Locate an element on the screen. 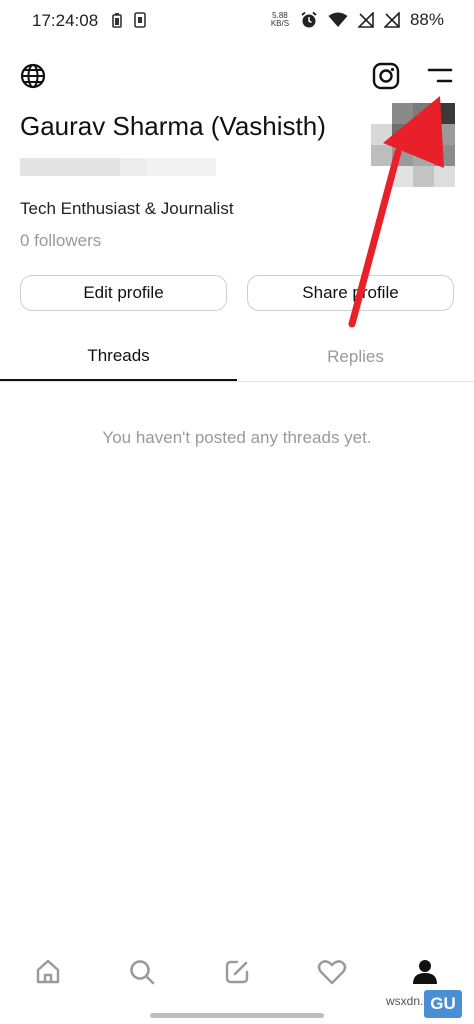 The image size is (474, 1024). edit-profile-button: Edit profile is located at coordinates (123, 293).